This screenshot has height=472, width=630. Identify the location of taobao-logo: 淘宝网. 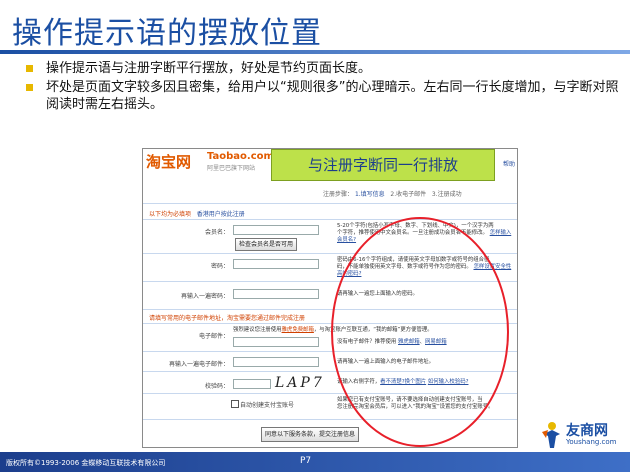
(169, 162).